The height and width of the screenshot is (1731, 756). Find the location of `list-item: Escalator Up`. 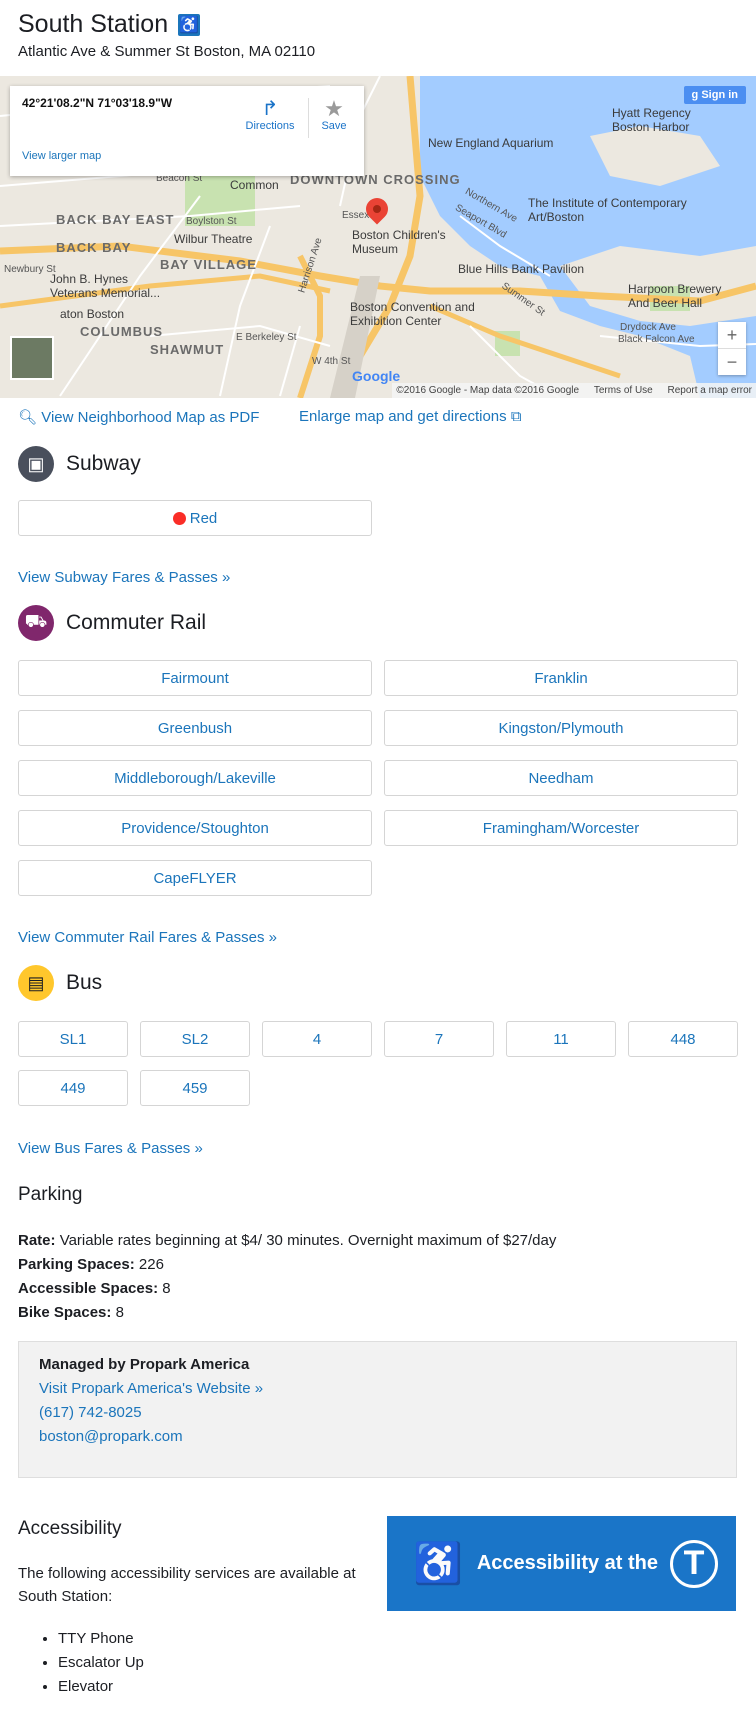

list-item: Escalator Up is located at coordinates (101, 1663).